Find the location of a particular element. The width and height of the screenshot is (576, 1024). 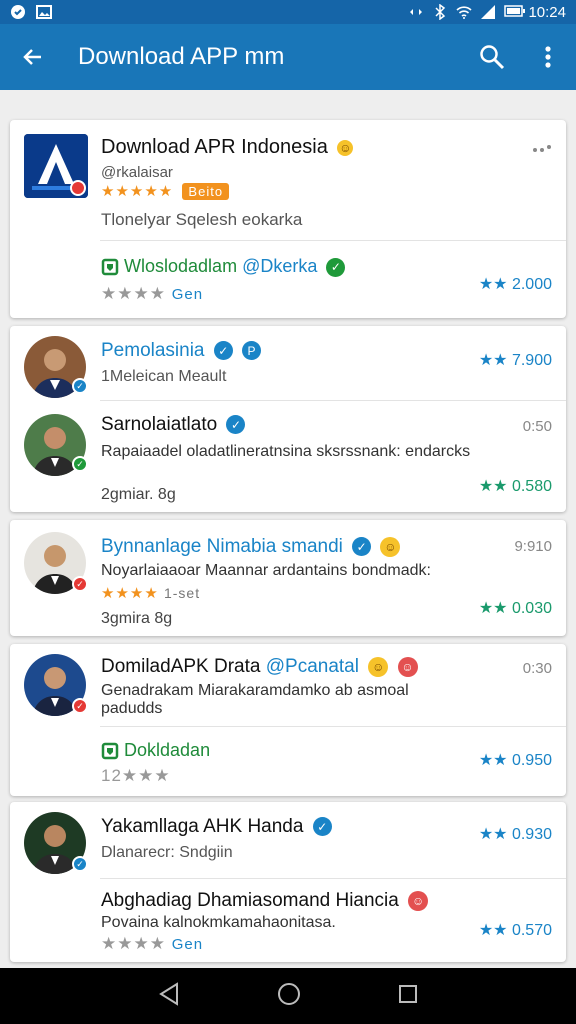

nav-home-button is located at coordinates (289, 996).